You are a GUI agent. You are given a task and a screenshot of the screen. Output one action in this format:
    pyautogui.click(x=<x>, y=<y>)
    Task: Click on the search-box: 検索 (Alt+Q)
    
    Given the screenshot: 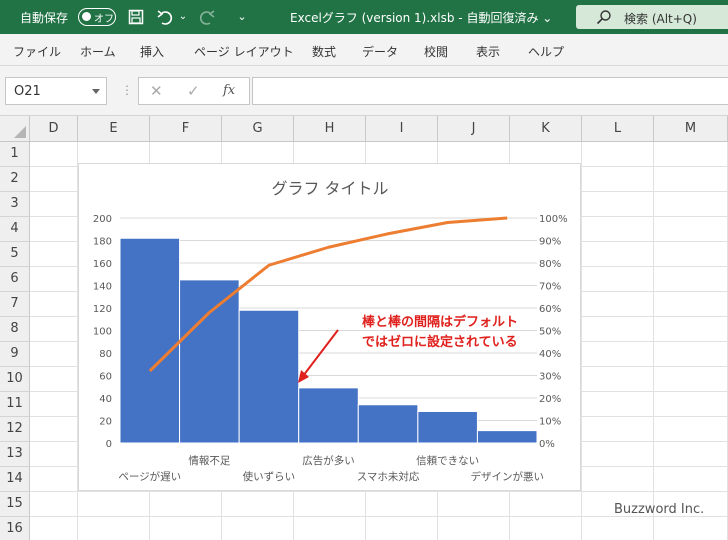 What is the action you would take?
    pyautogui.click(x=652, y=17)
    